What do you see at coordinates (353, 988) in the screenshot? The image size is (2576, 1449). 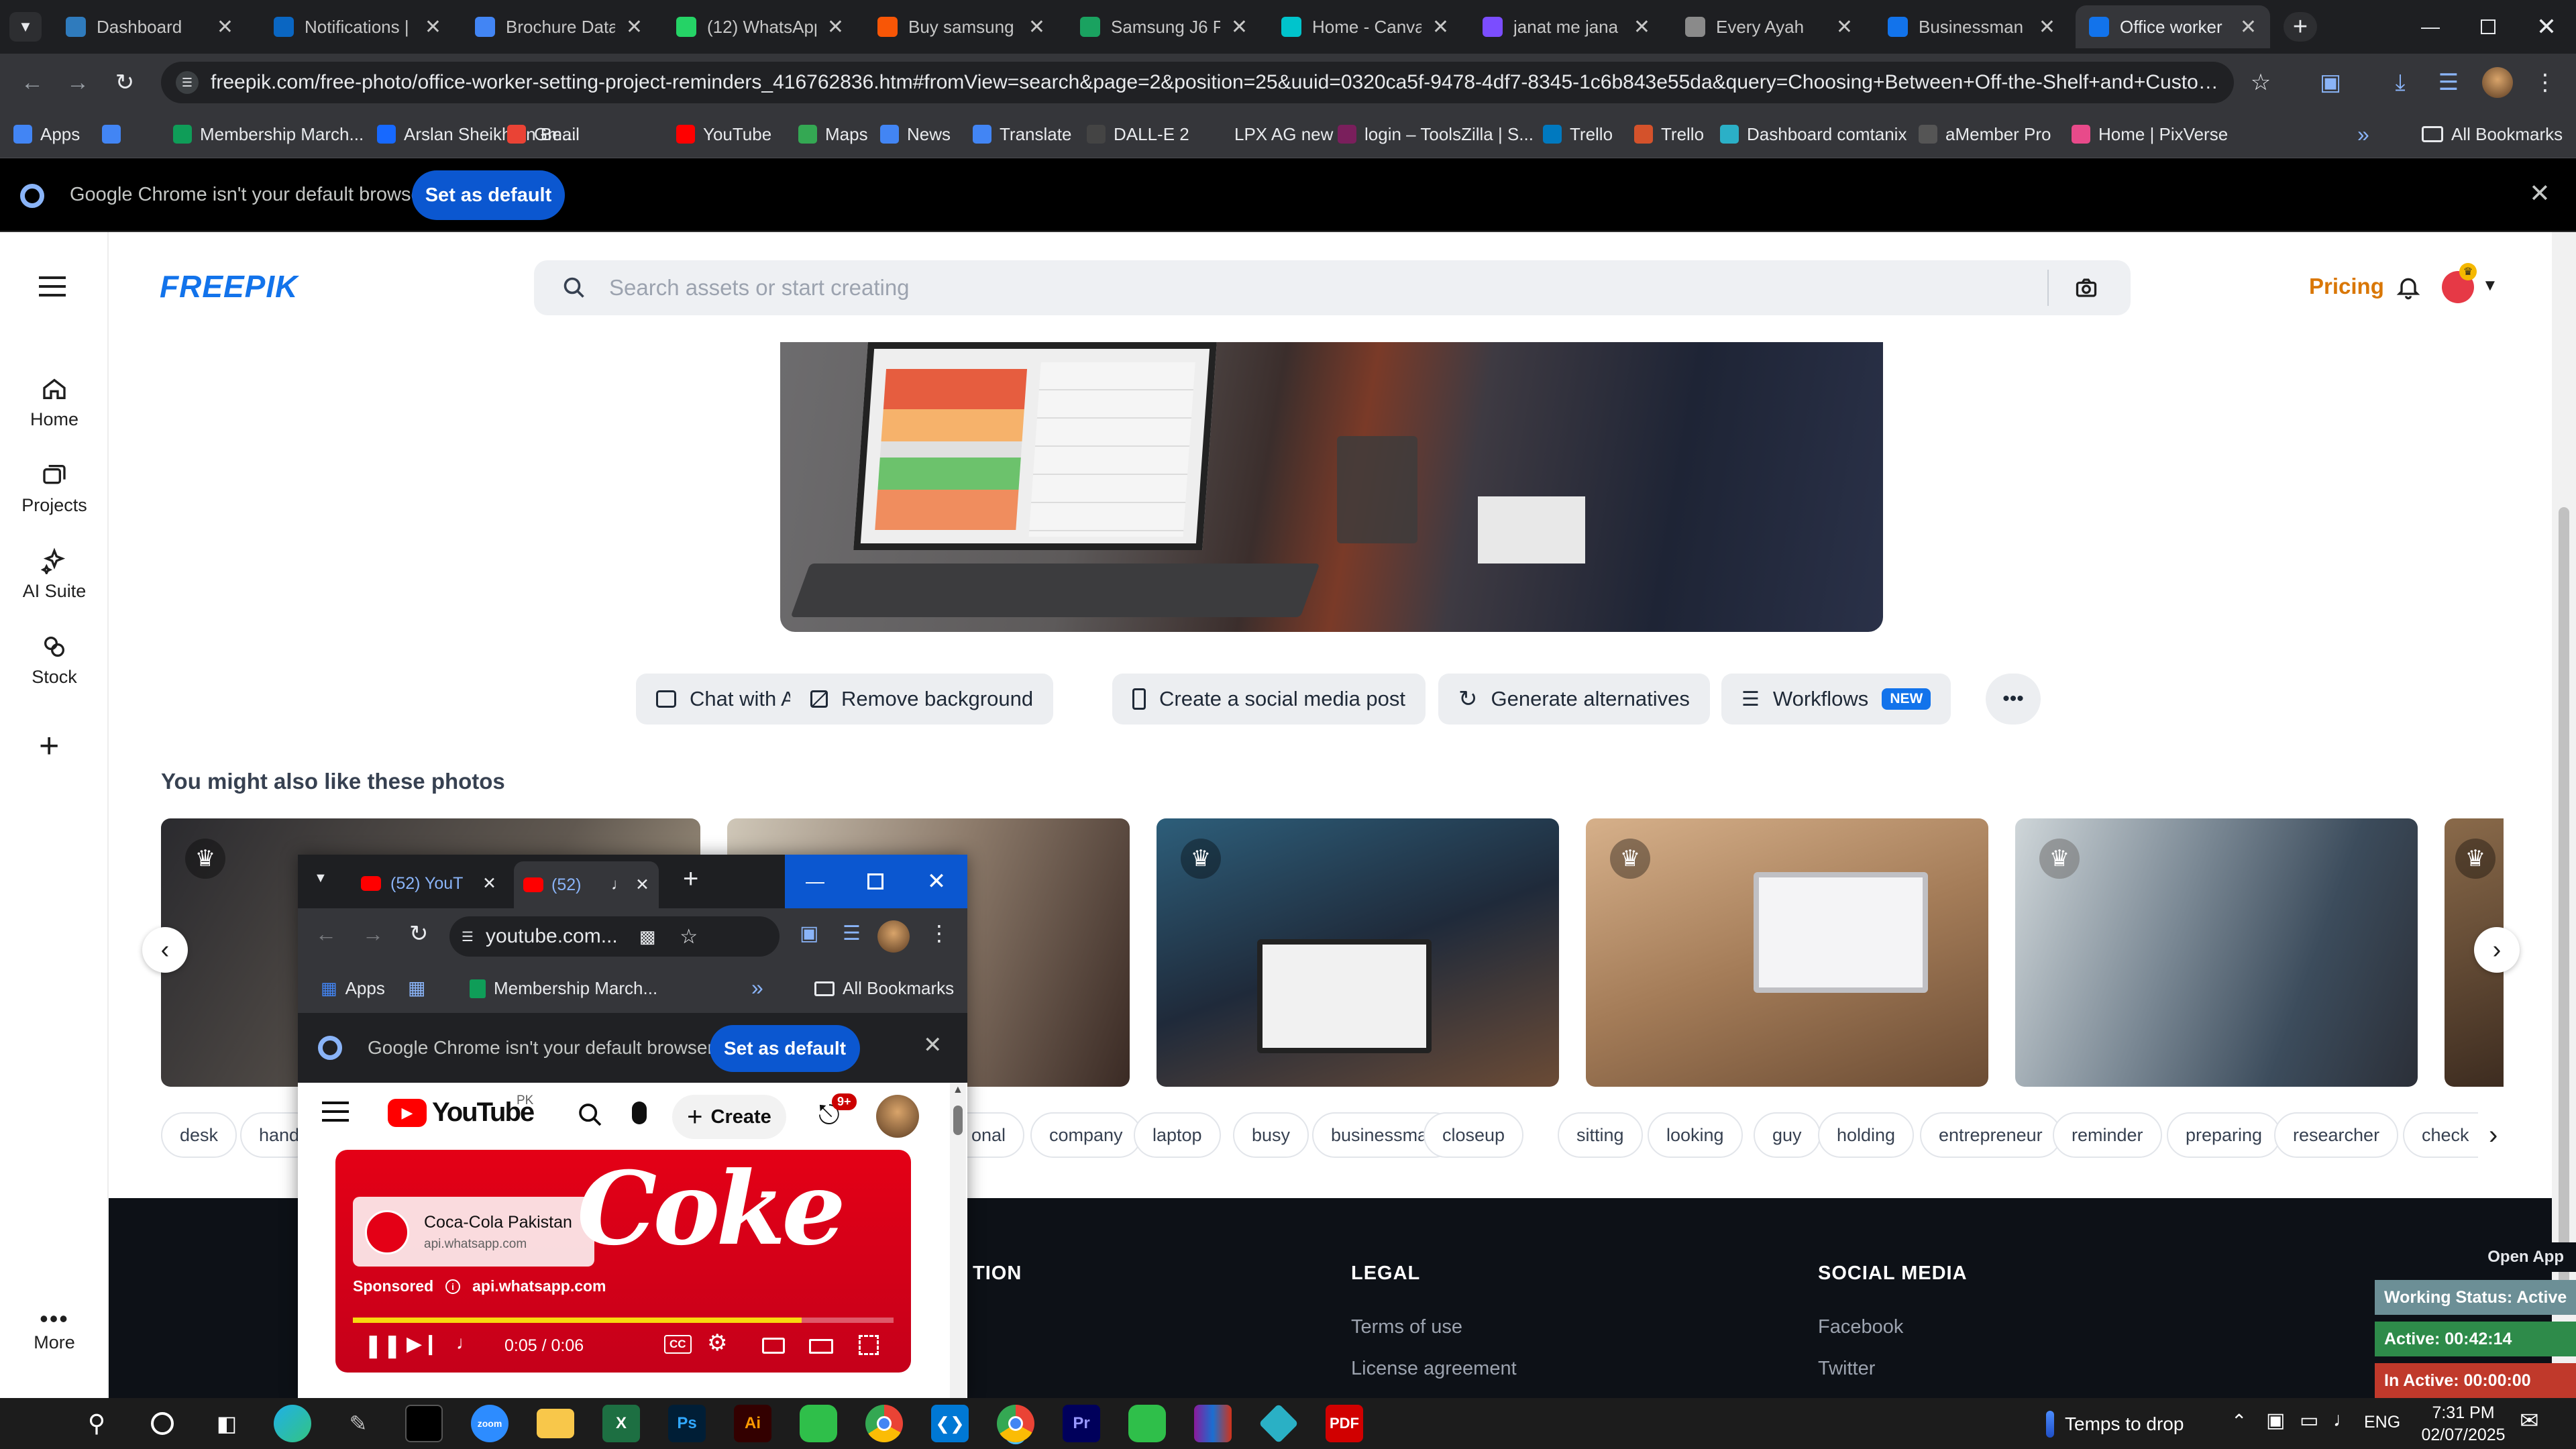 I see `apps-bookmark: ▦ Apps` at bounding box center [353, 988].